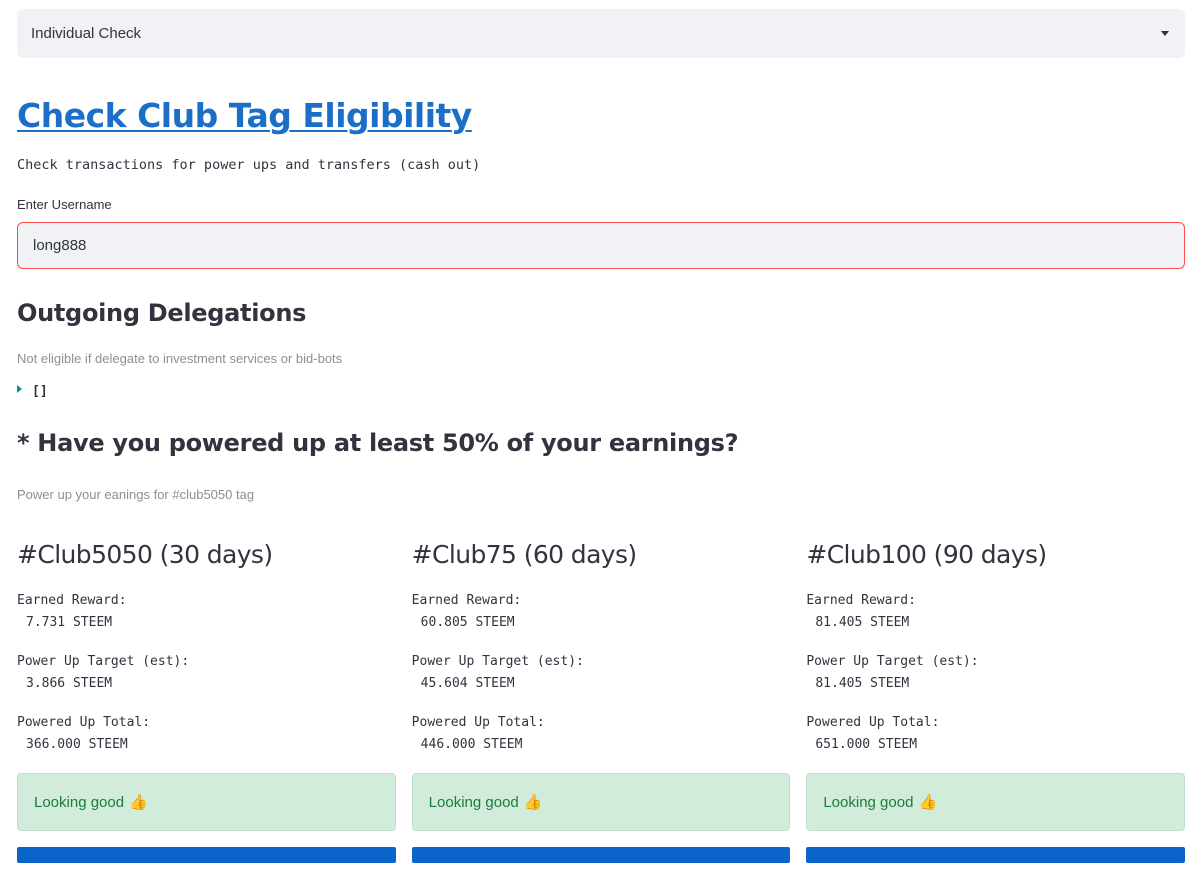  I want to click on mode-select: Individual Check, so click(601, 33).